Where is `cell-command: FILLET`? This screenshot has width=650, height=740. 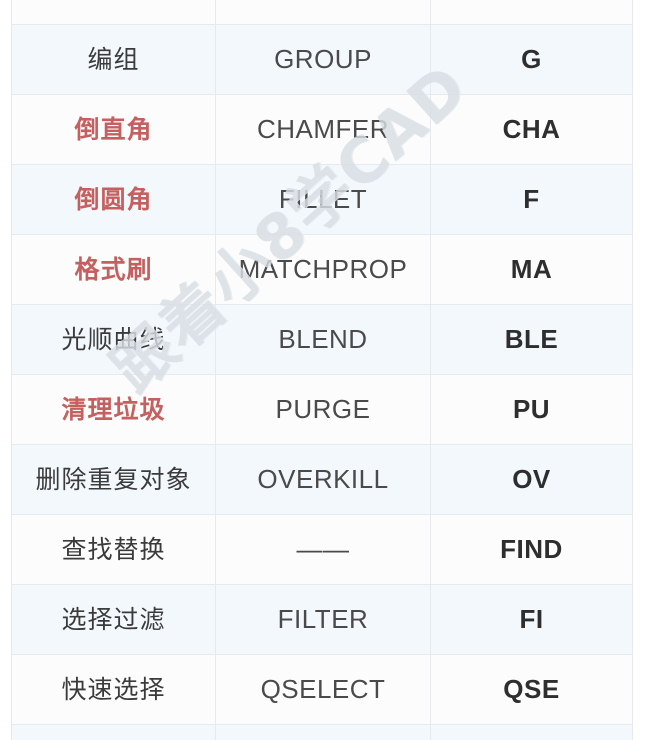 cell-command: FILLET is located at coordinates (323, 199).